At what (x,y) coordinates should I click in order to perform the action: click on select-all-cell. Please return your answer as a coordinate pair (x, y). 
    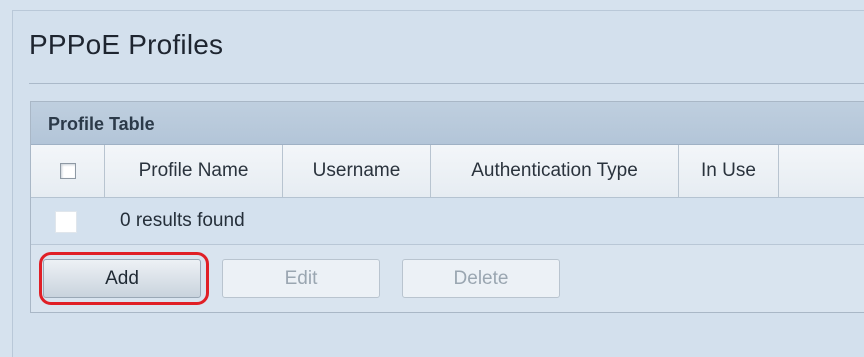
    Looking at the image, I should click on (68, 171).